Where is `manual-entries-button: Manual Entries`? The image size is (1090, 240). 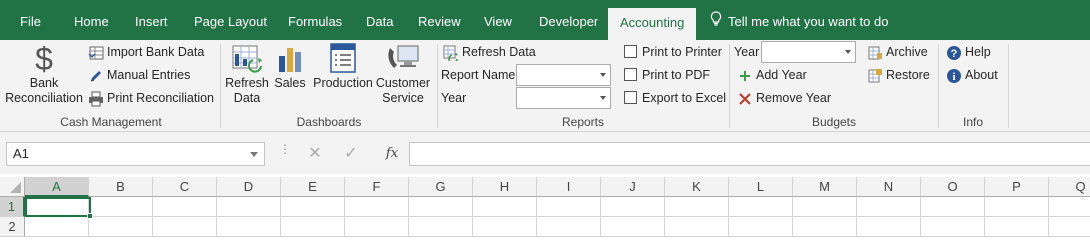 manual-entries-button: Manual Entries is located at coordinates (139, 75).